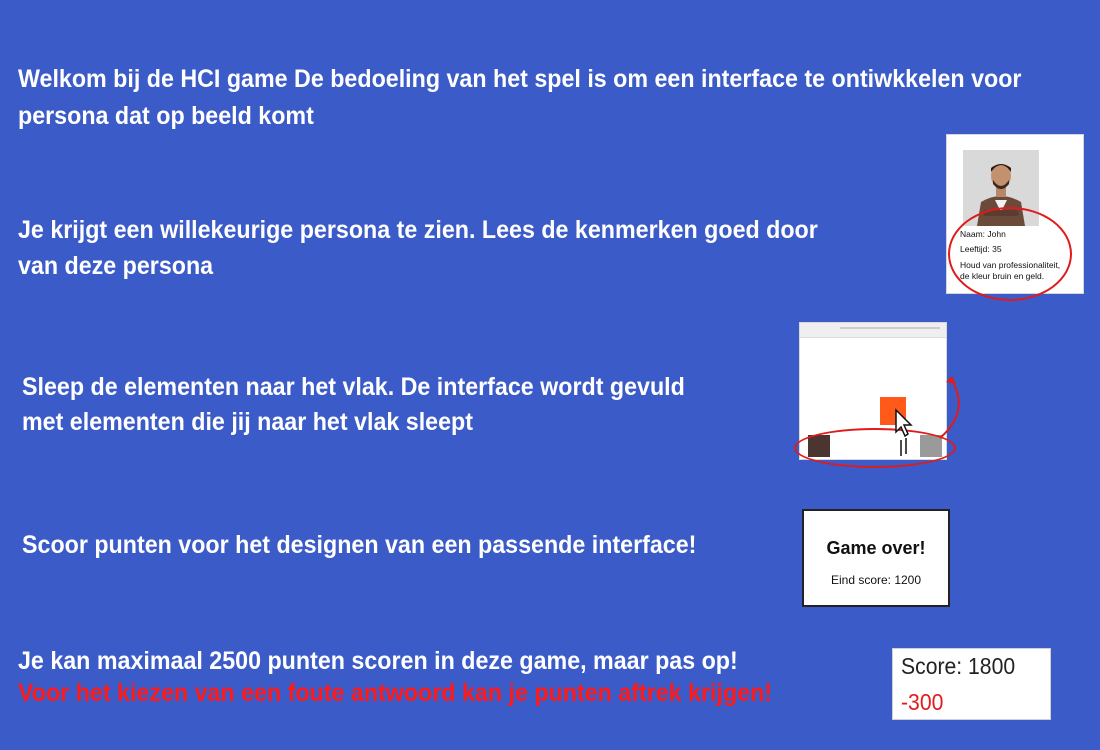  Describe the element at coordinates (971, 684) in the screenshot. I see `score-box: Score: 1800 -300` at that location.